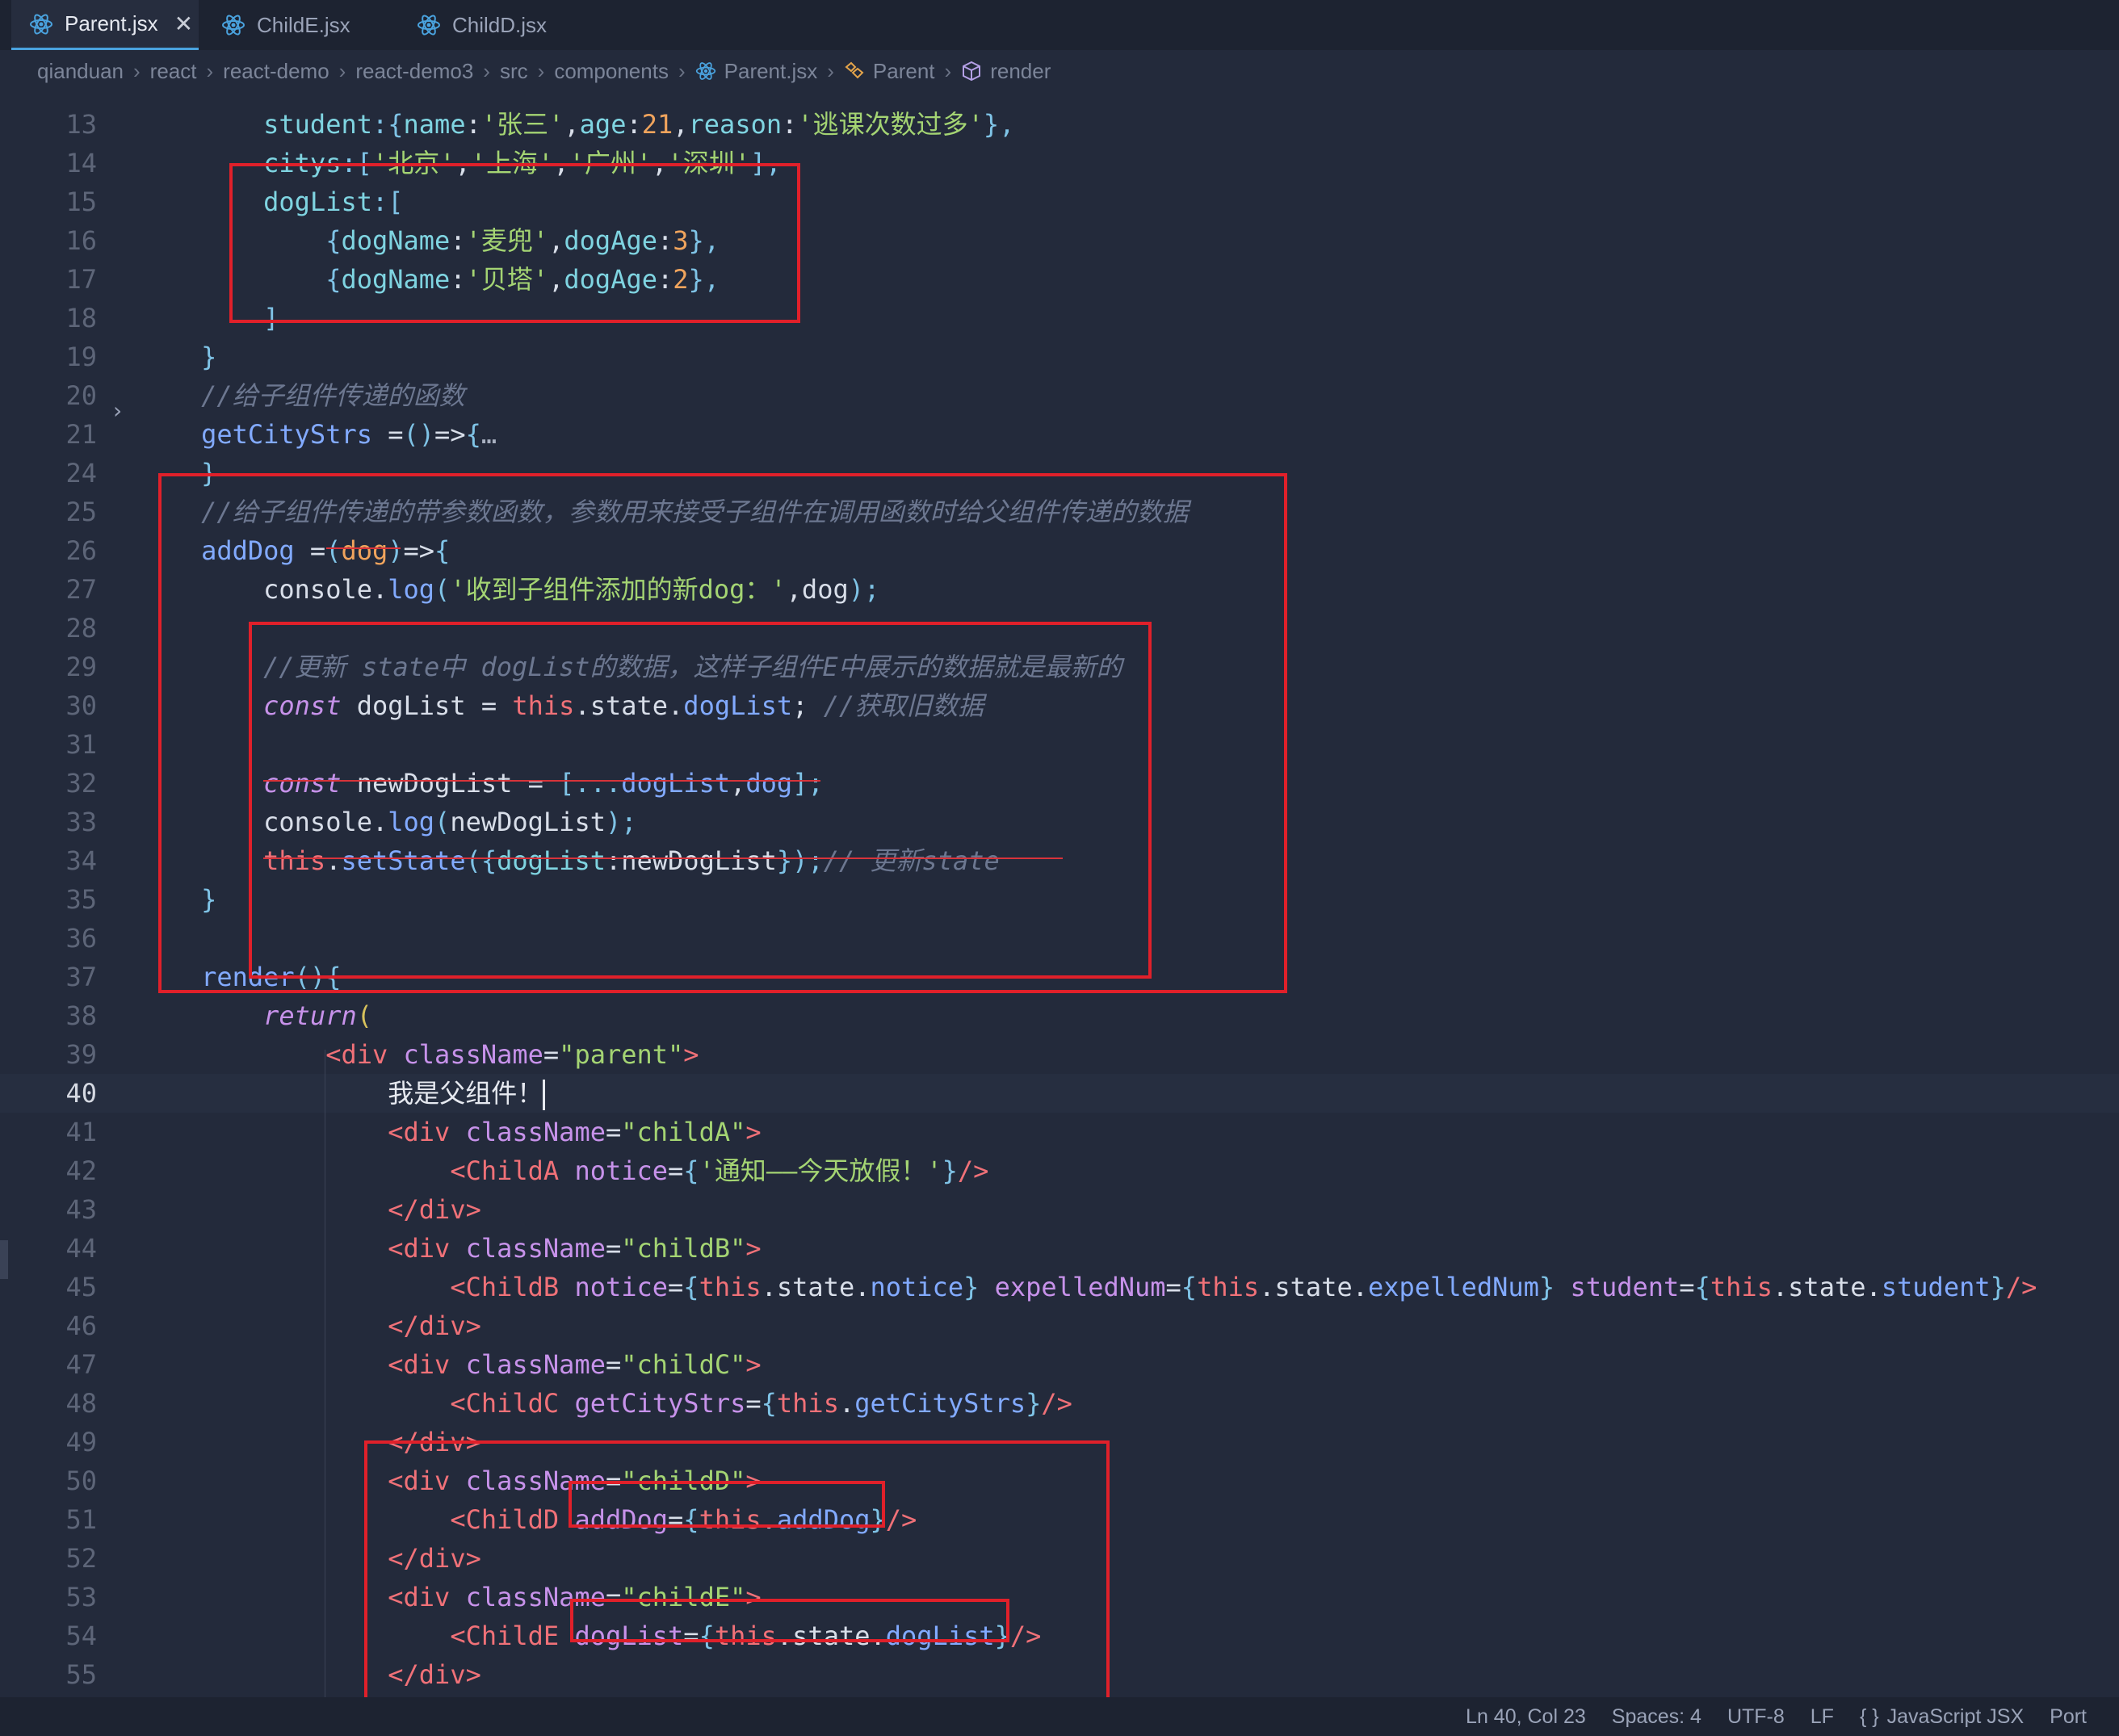  What do you see at coordinates (1059, 783) in the screenshot?
I see `code-line: 32 const newDogList = [...dogList,dog];` at bounding box center [1059, 783].